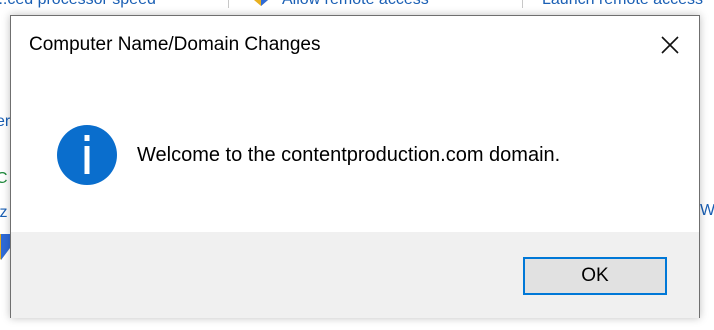 The width and height of the screenshot is (714, 330). What do you see at coordinates (355, 4) in the screenshot?
I see `bg-link-allow-remote-access: Allow remote access` at bounding box center [355, 4].